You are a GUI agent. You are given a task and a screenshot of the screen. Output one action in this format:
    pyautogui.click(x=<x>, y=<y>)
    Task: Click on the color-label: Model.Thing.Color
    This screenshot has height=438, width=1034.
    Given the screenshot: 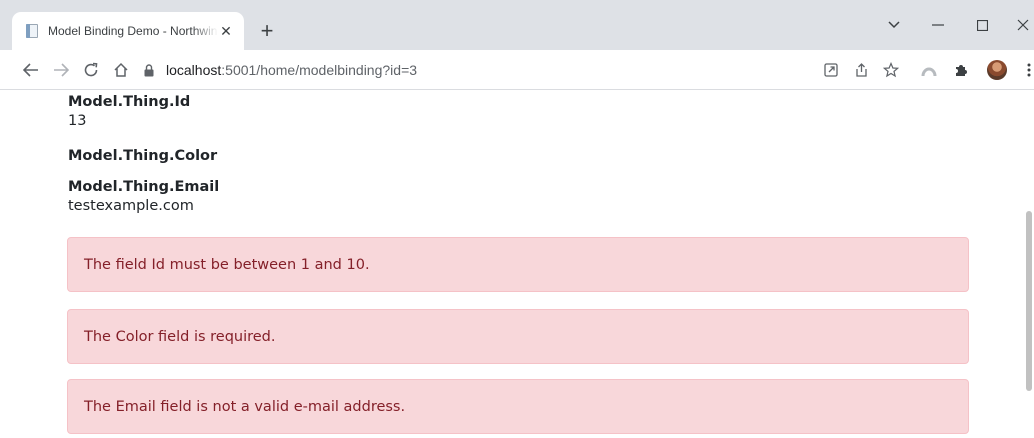 What is the action you would take?
    pyautogui.click(x=143, y=156)
    